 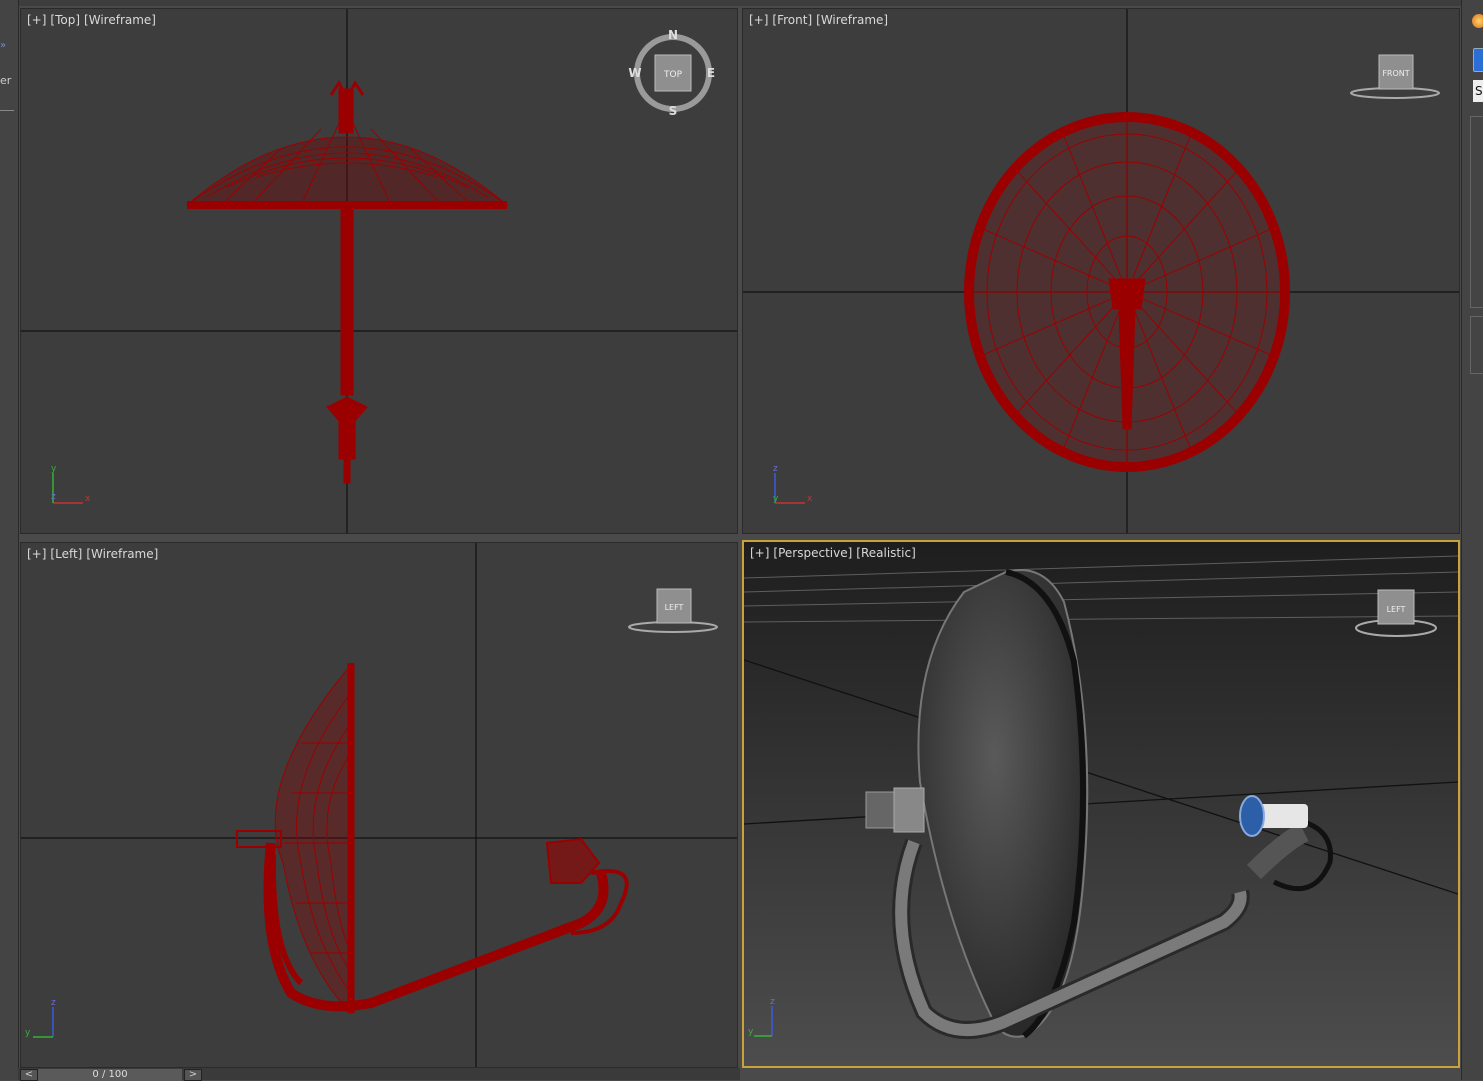 I want to click on viewport-label-top: [+] [Top] [Wireframe], so click(x=93, y=20).